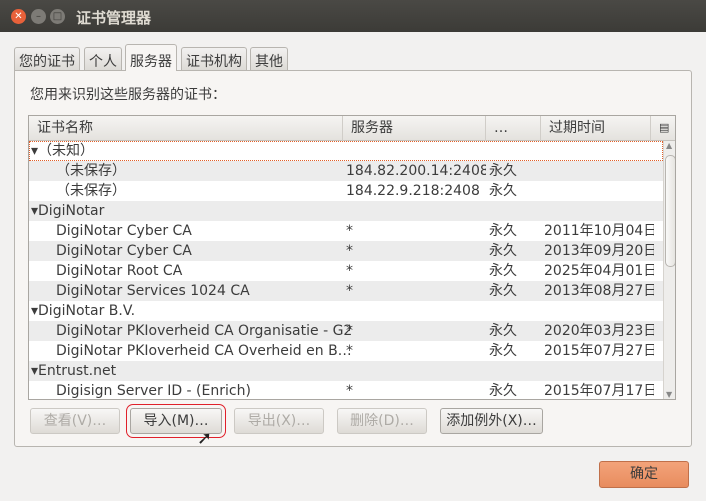 The height and width of the screenshot is (501, 706). What do you see at coordinates (414, 128) in the screenshot?
I see `column-header-server: 服务器` at bounding box center [414, 128].